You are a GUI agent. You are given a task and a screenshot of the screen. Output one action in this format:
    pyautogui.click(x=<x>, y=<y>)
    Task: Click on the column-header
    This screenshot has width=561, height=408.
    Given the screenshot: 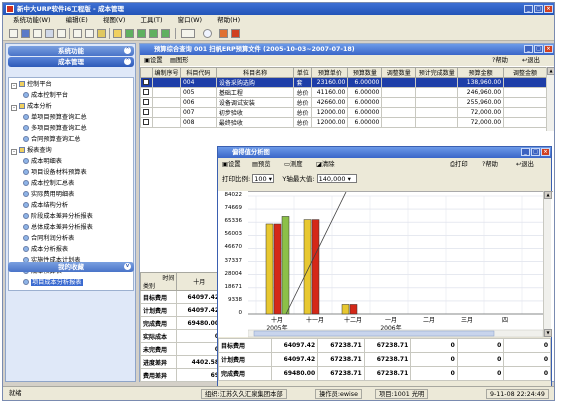 What is the action you would take?
    pyautogui.click(x=146, y=72)
    